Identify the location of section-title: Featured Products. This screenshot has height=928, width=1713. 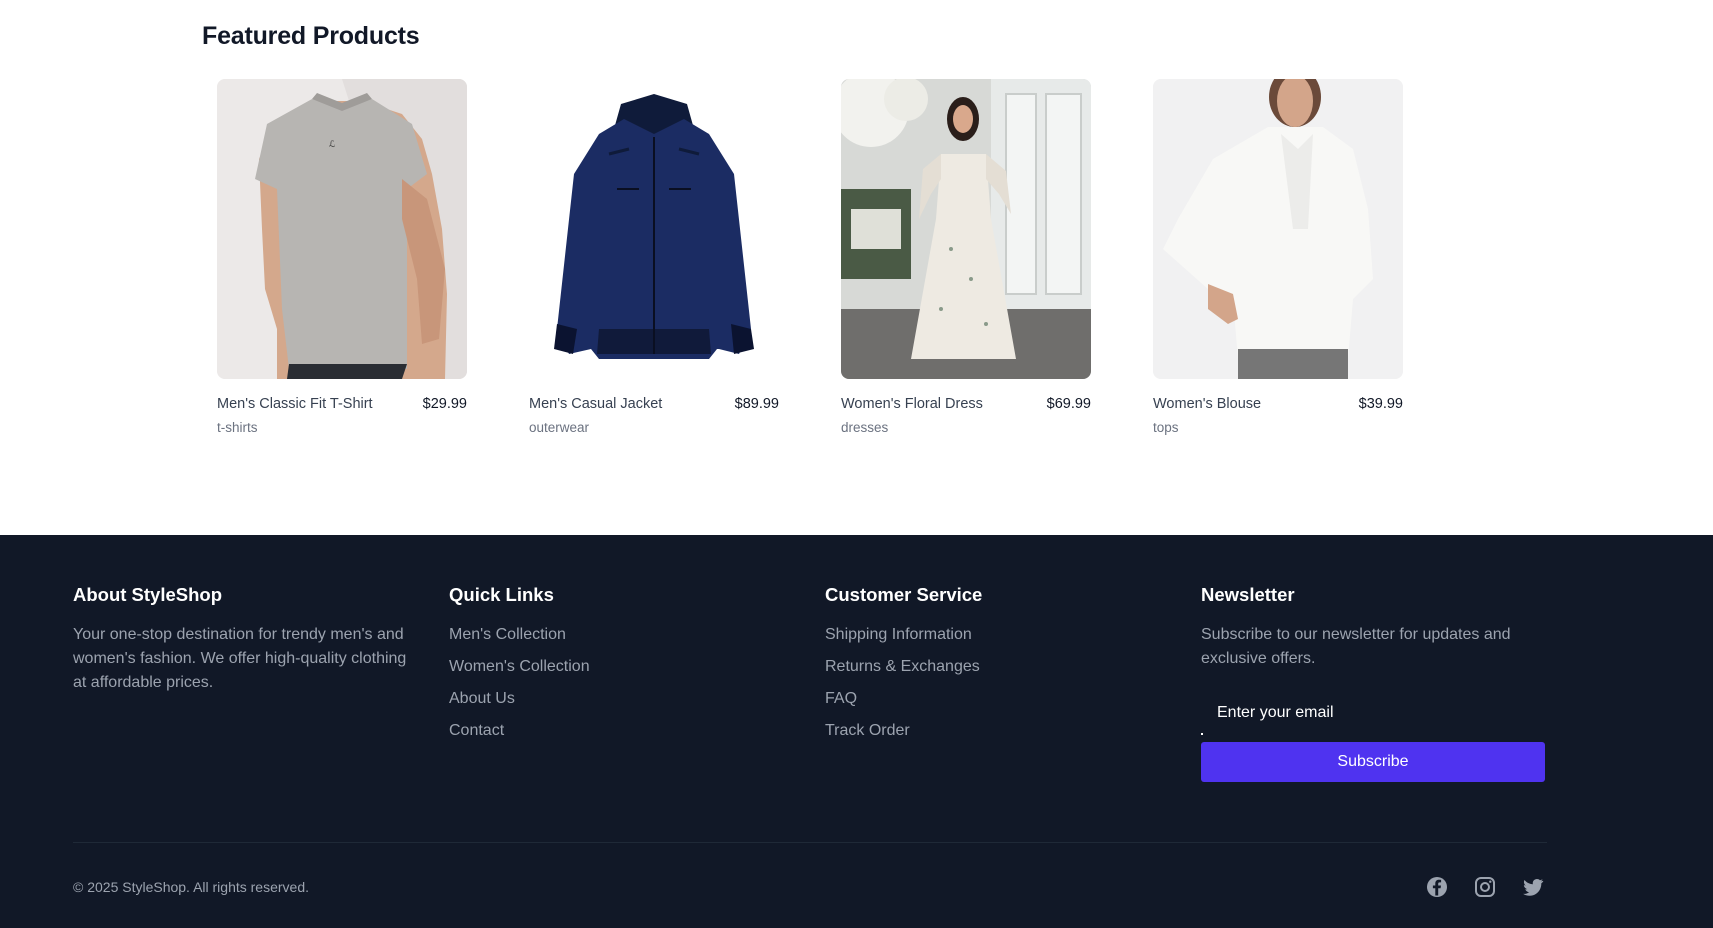
(311, 36).